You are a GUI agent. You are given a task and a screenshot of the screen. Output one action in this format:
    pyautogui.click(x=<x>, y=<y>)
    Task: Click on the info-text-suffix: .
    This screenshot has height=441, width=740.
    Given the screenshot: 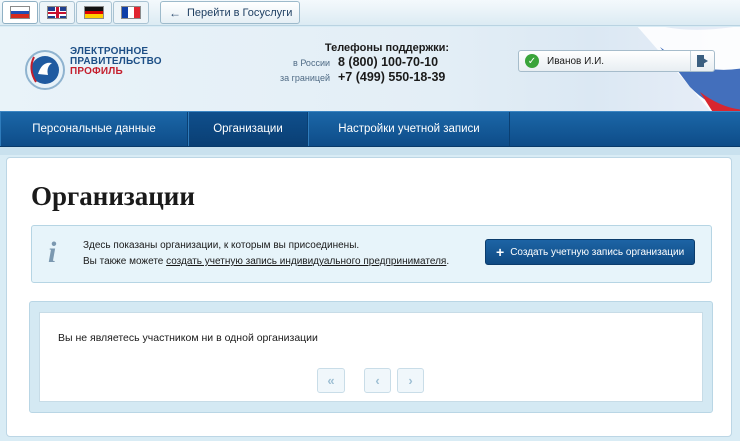 What is the action you would take?
    pyautogui.click(x=448, y=261)
    